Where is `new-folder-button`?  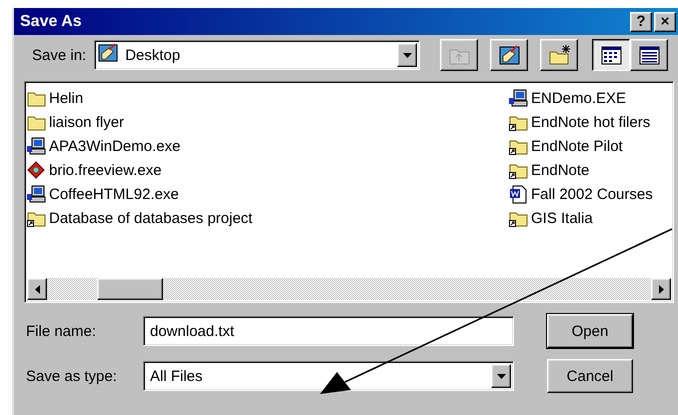 new-folder-button is located at coordinates (559, 55).